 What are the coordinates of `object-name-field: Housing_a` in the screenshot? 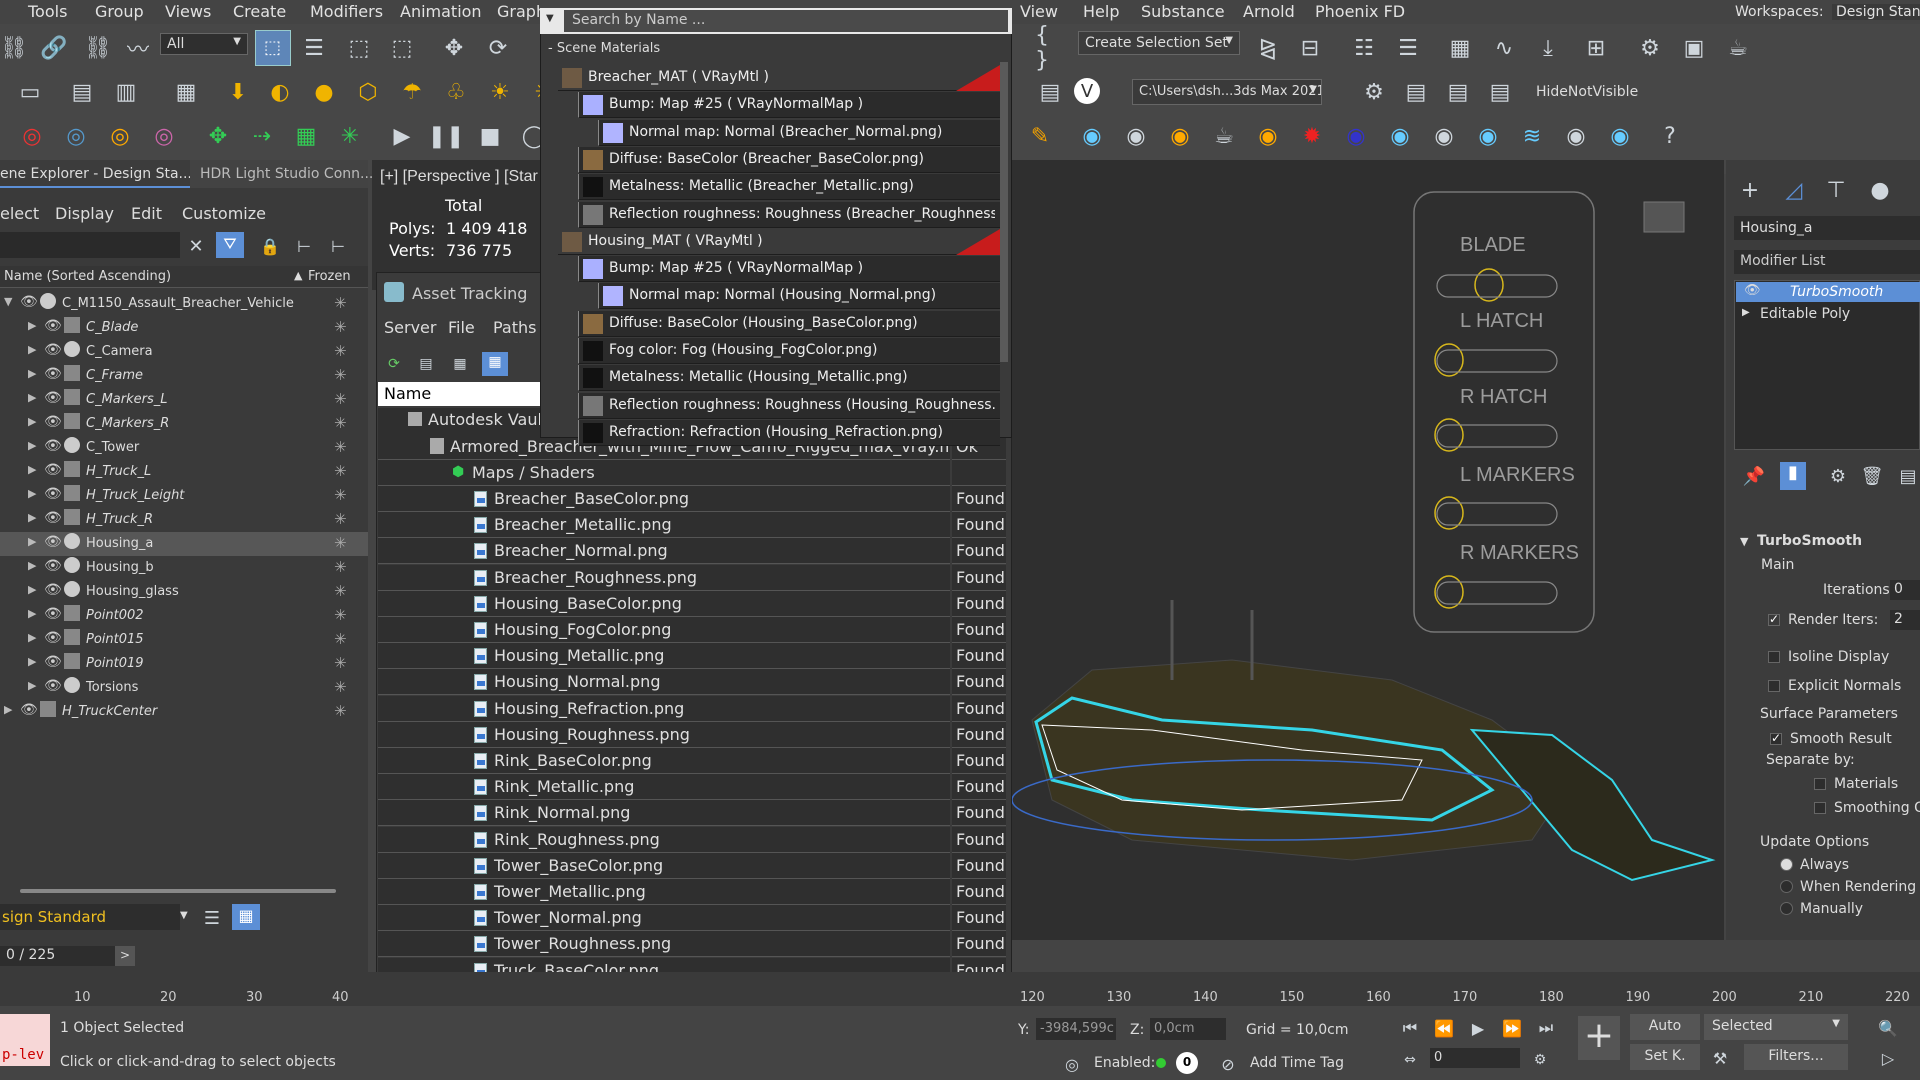 It's located at (1827, 228).